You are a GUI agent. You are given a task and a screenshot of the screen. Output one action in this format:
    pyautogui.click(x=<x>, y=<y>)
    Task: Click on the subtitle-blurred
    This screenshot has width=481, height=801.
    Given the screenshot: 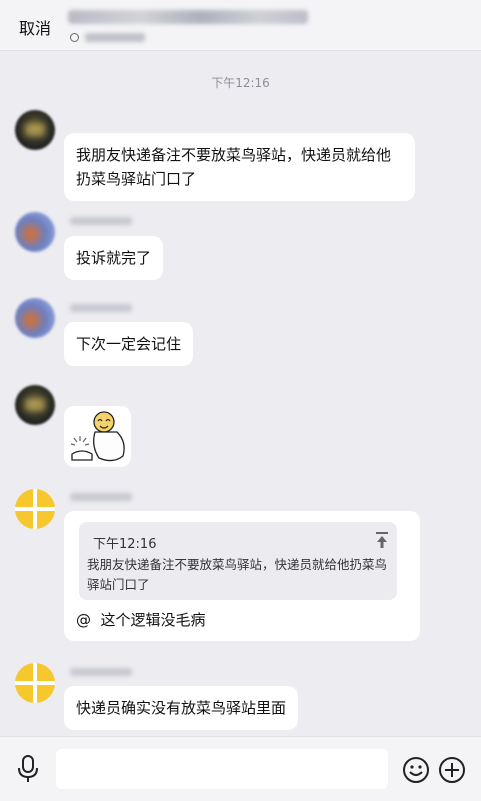 What is the action you would take?
    pyautogui.click(x=115, y=37)
    